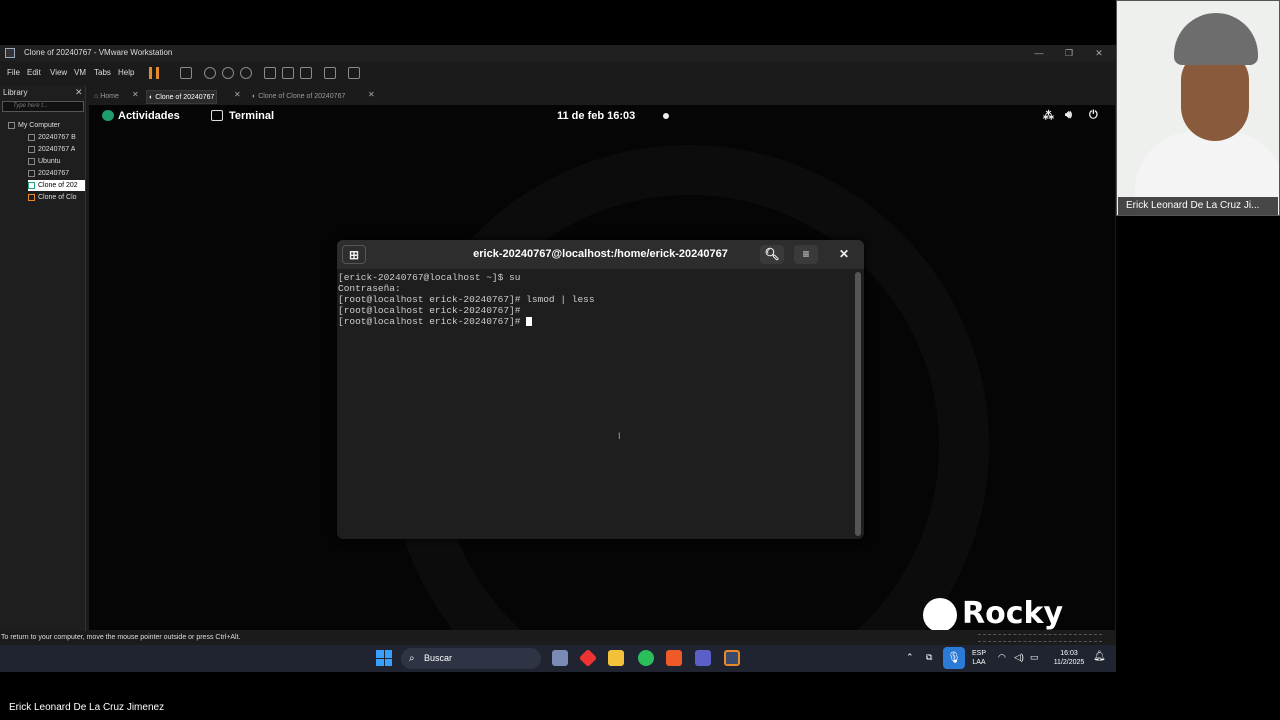 Image resolution: width=1280 pixels, height=720 pixels. What do you see at coordinates (185, 97) in the screenshot?
I see `tab-label: Clone of 20240767` at bounding box center [185, 97].